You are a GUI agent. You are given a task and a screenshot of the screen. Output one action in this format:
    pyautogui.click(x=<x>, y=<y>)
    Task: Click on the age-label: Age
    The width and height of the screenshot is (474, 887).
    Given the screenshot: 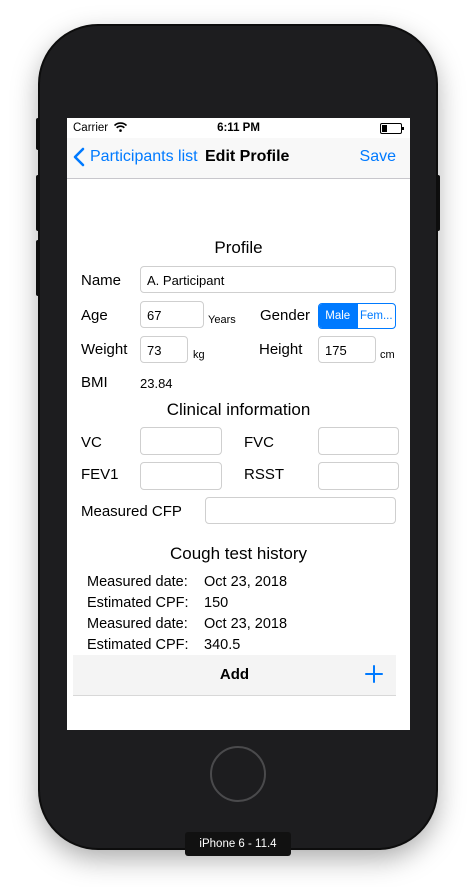 What is the action you would take?
    pyautogui.click(x=94, y=315)
    